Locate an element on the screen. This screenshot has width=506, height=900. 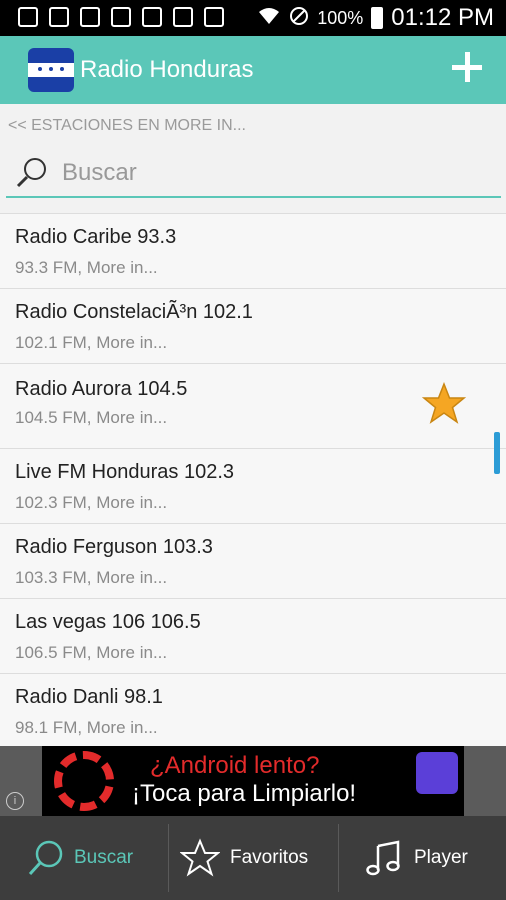
cleaner-ring-icon is located at coordinates (84, 781).